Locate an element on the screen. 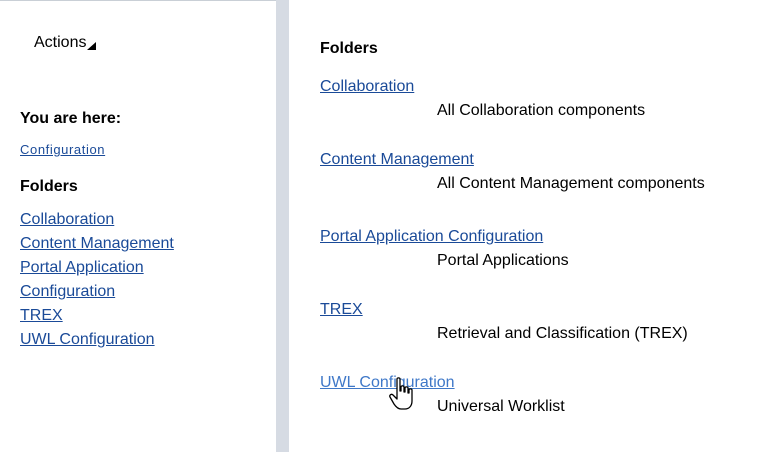  folder-description: Retrieval and Classification (TREX) is located at coordinates (562, 333).